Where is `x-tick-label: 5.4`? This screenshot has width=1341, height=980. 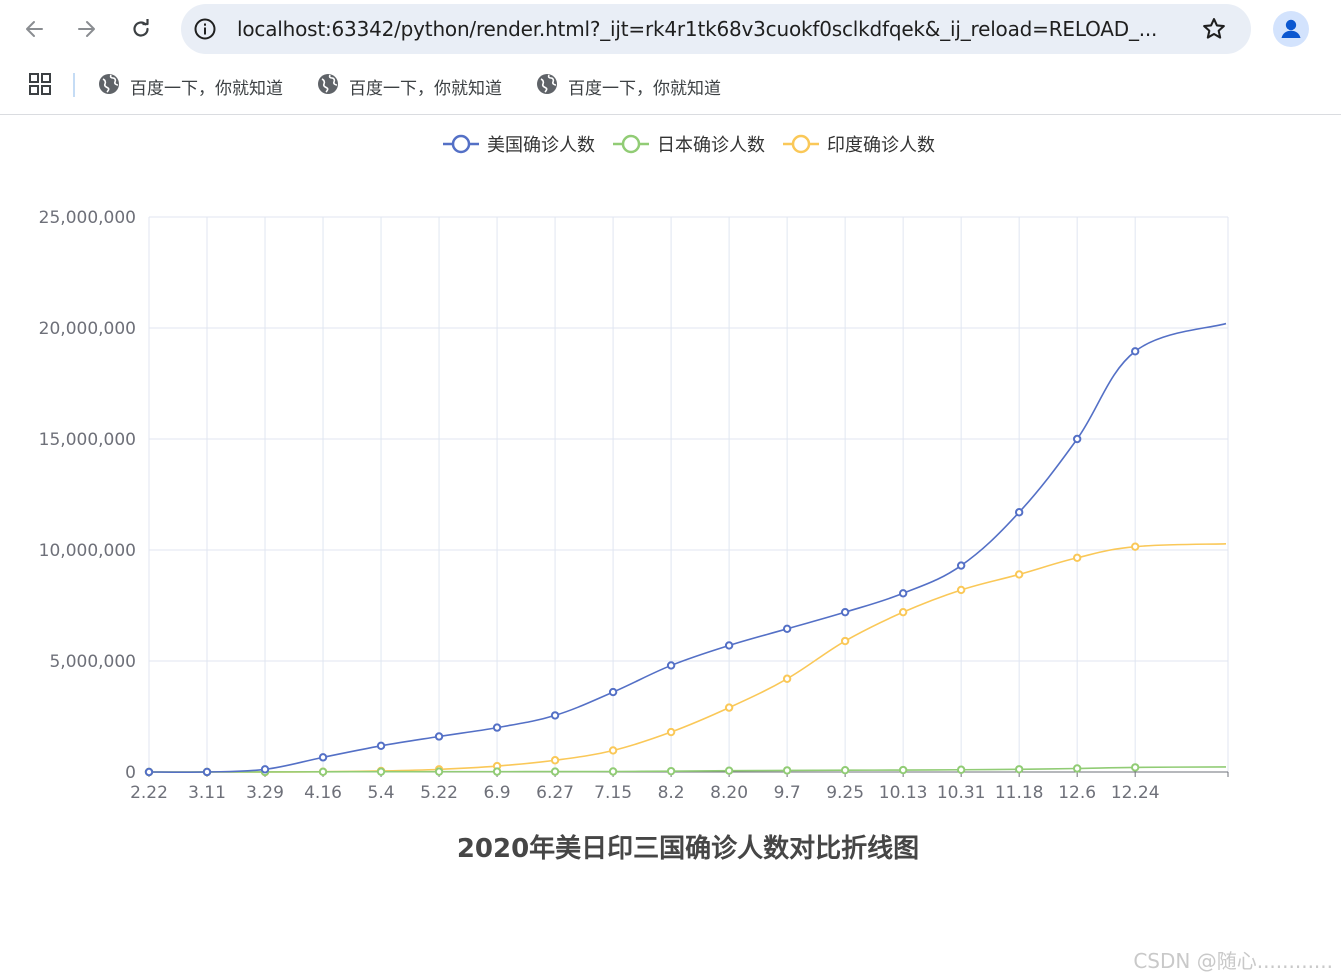
x-tick-label: 5.4 is located at coordinates (381, 793).